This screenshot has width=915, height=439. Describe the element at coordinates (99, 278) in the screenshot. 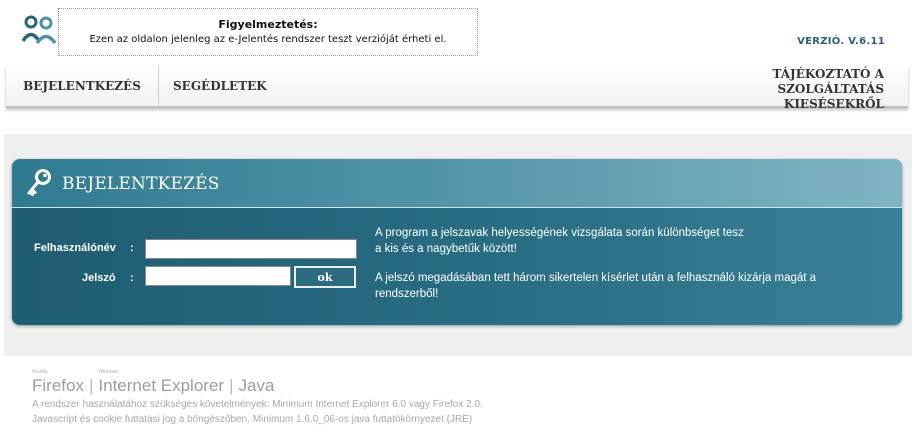

I see `password-label: Jelszó` at that location.